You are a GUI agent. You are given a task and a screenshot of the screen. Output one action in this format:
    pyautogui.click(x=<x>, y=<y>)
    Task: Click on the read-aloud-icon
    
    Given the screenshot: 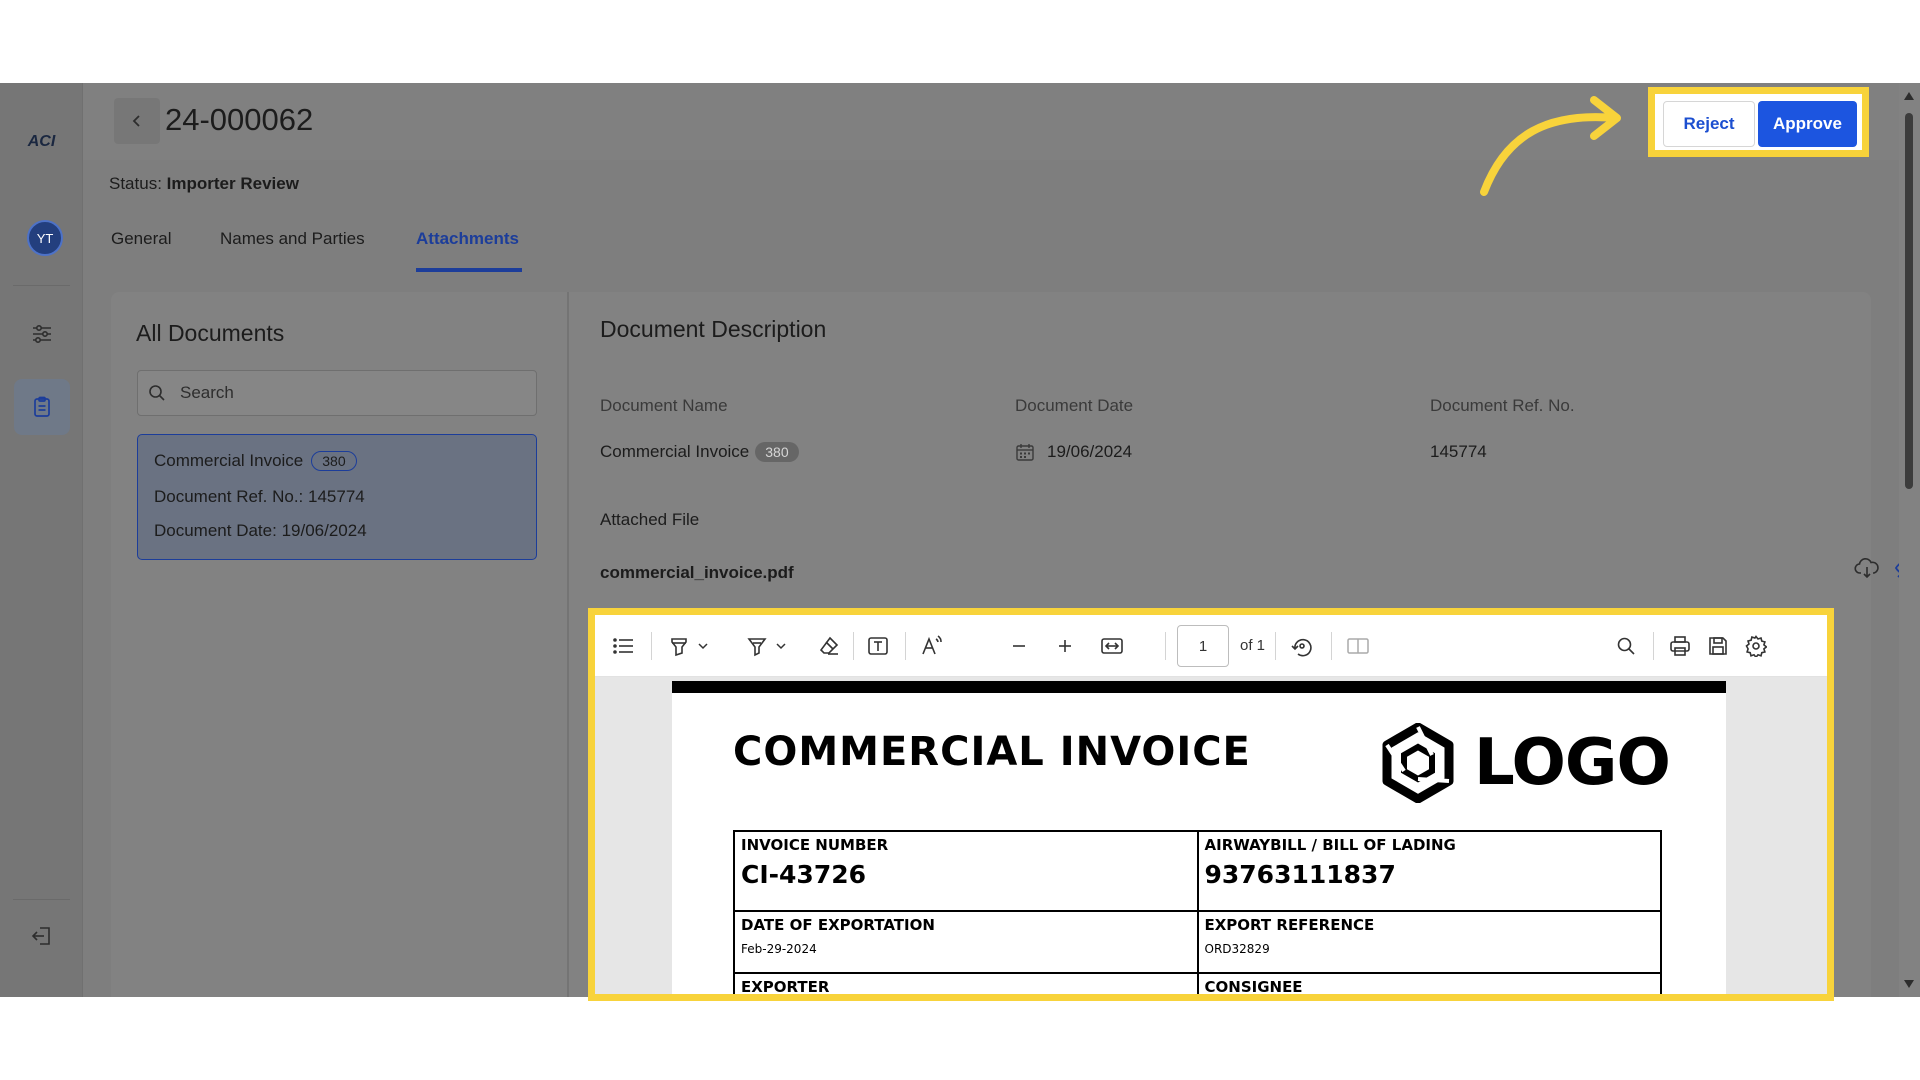 What is the action you would take?
    pyautogui.click(x=932, y=645)
    